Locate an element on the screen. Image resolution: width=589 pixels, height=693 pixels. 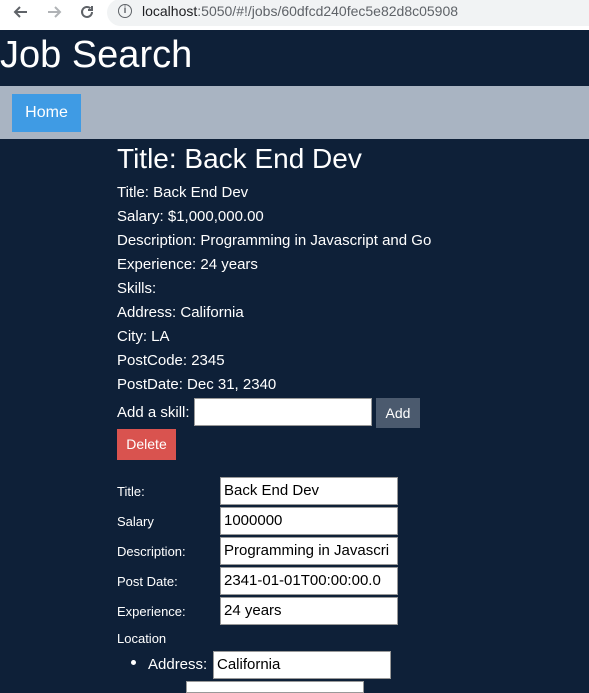
delete-button: Delete is located at coordinates (146, 444).